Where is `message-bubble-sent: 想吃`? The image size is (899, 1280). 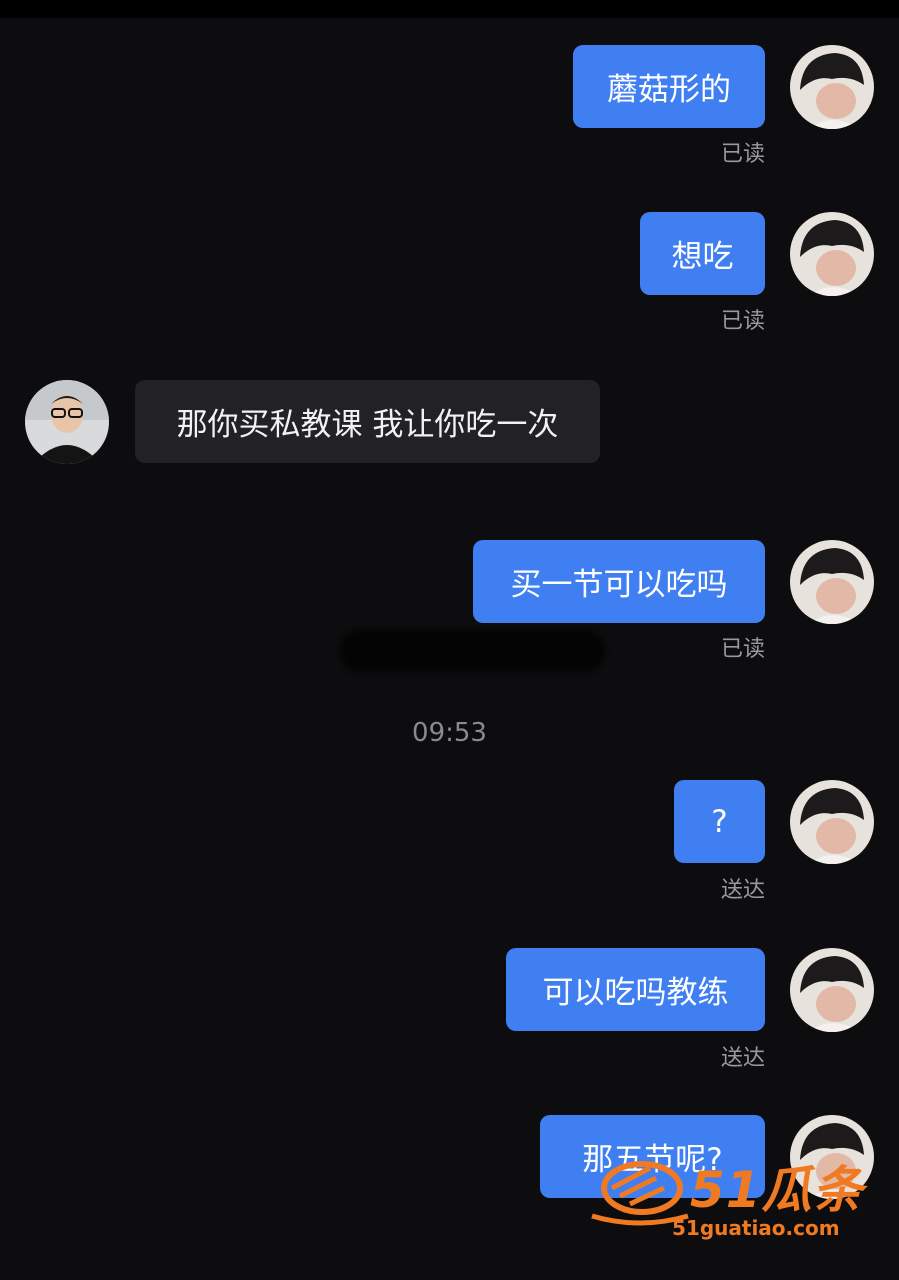 message-bubble-sent: 想吃 is located at coordinates (702, 253).